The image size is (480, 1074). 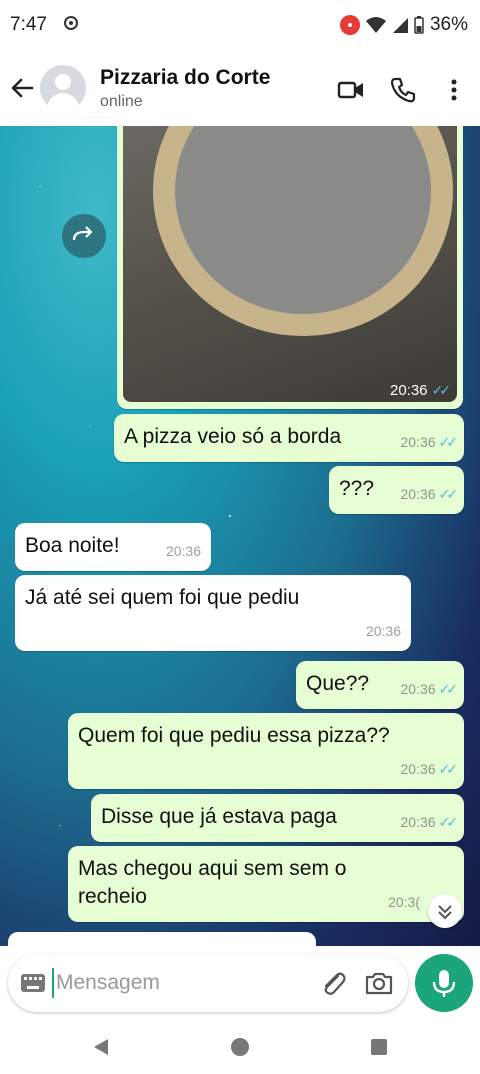 What do you see at coordinates (185, 78) in the screenshot?
I see `contact-name: Pizzaria do Corte` at bounding box center [185, 78].